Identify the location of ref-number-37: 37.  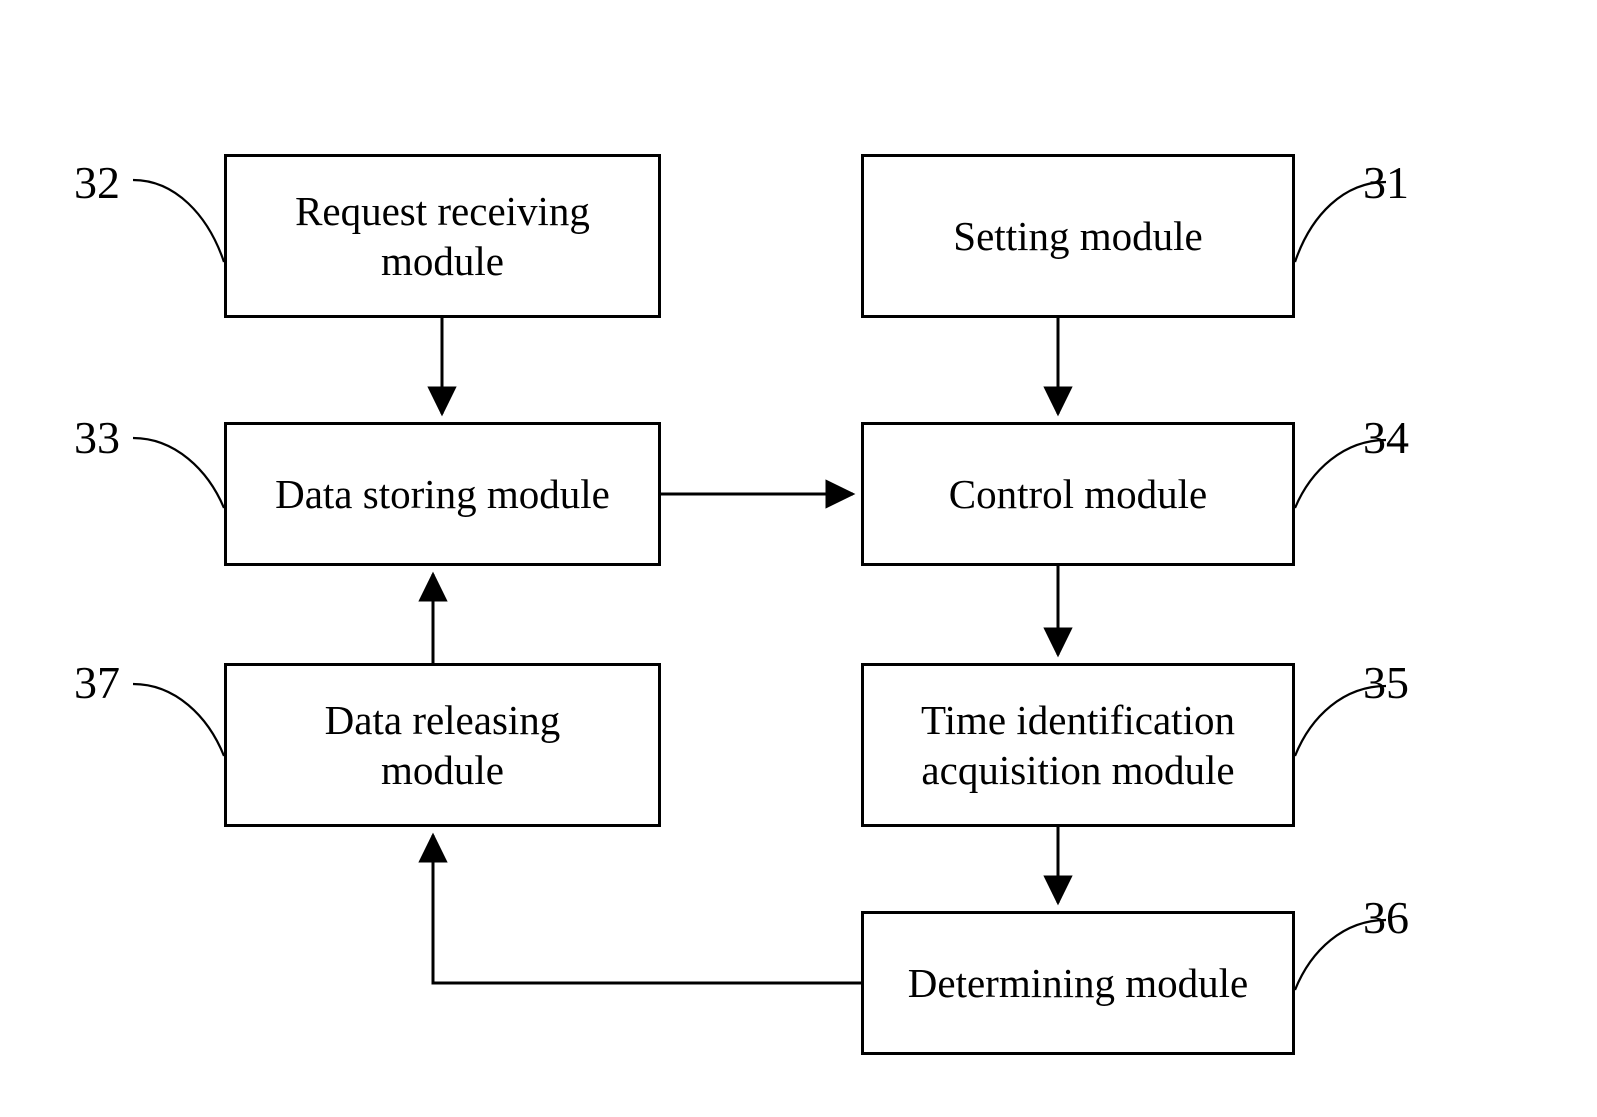
(97, 682).